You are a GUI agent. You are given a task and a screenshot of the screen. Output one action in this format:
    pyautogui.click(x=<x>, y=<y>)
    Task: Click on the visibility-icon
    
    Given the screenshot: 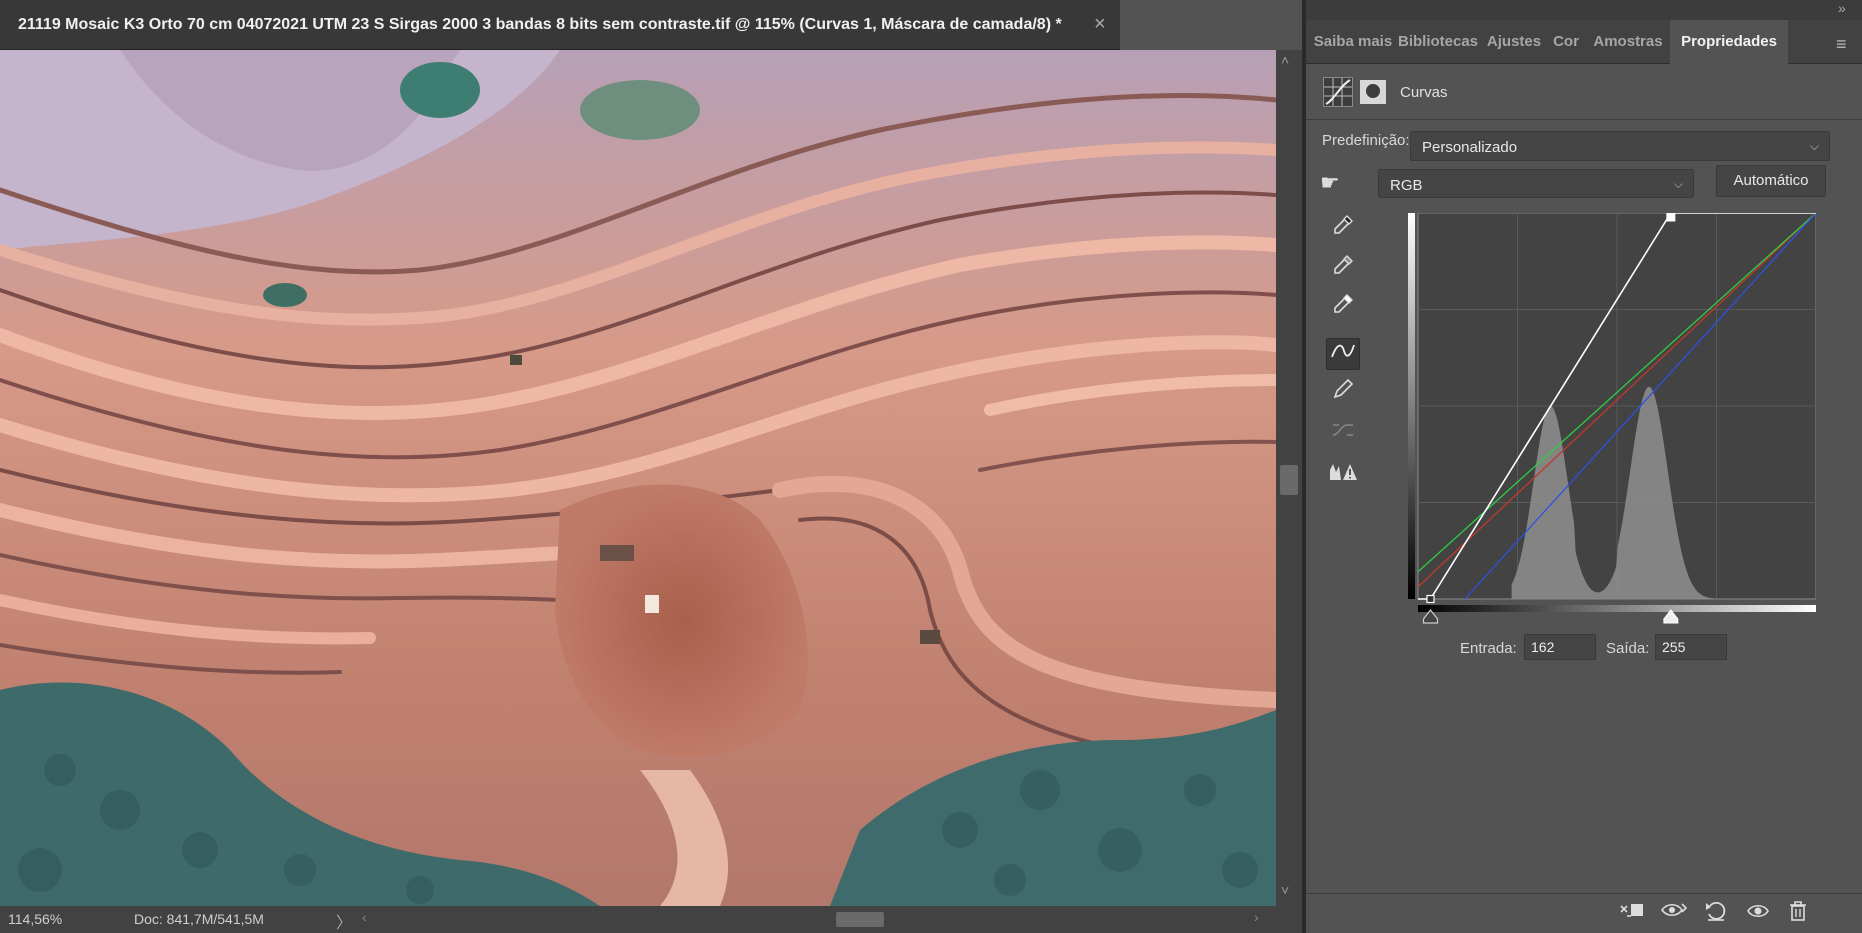 What is the action you would take?
    pyautogui.click(x=1758, y=914)
    